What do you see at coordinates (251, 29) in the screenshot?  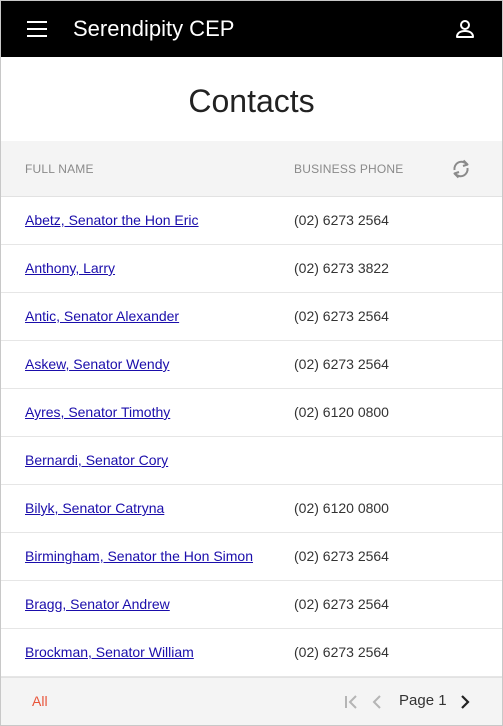 I see `app-bar: Serendipity CEP` at bounding box center [251, 29].